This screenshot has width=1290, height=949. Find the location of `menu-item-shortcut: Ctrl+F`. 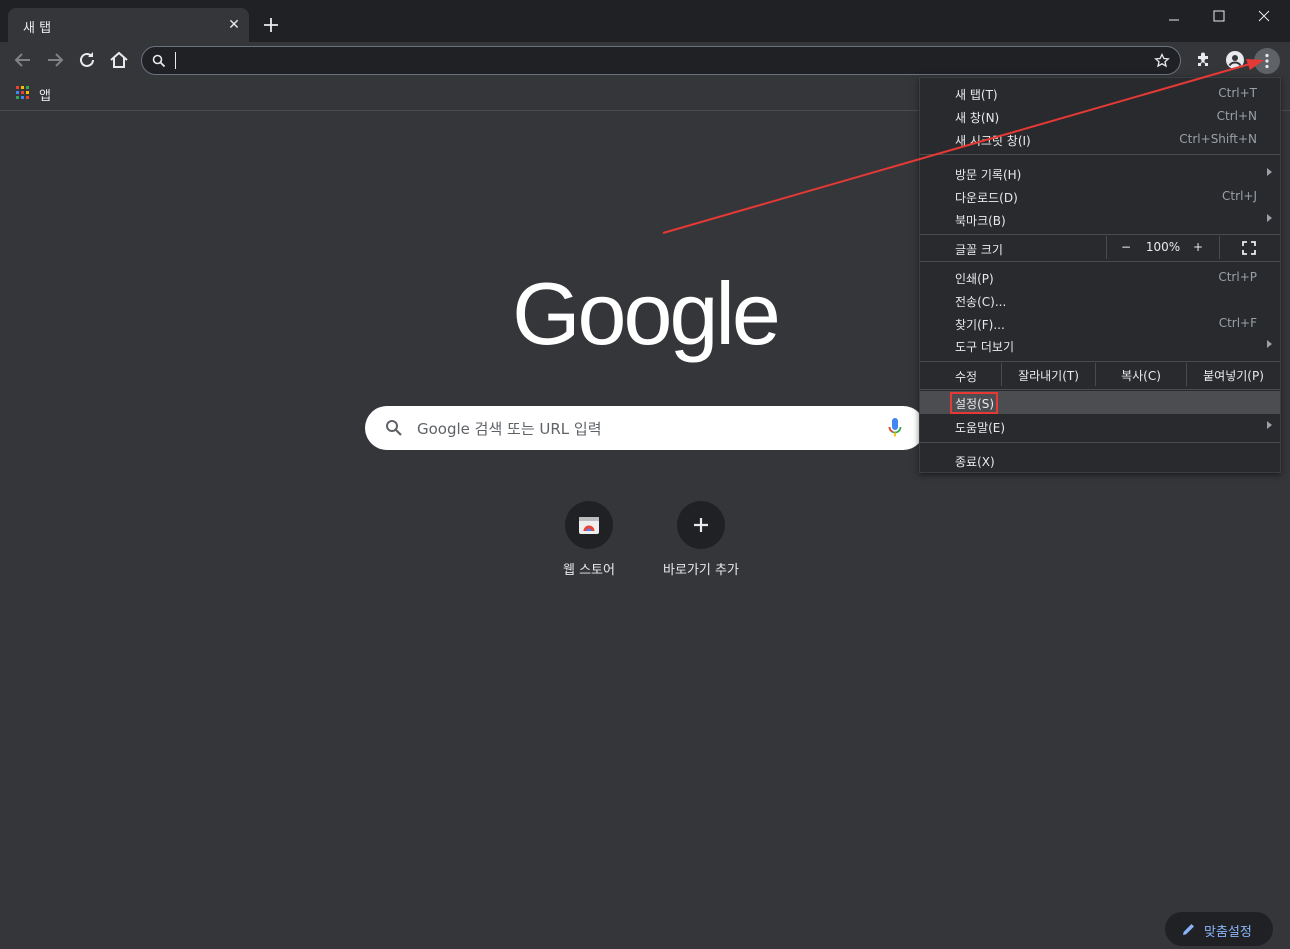

menu-item-shortcut: Ctrl+F is located at coordinates (1237, 323).